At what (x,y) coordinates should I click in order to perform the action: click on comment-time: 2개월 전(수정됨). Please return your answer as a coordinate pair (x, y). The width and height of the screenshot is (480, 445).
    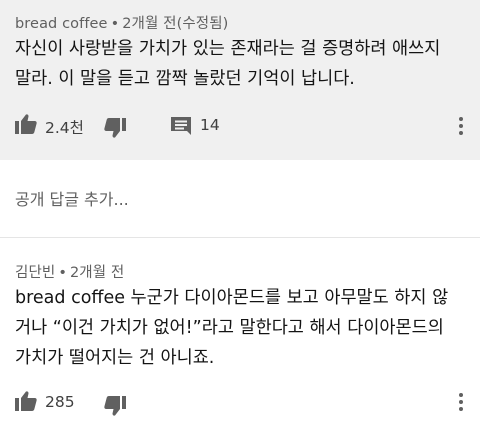
    Looking at the image, I should click on (175, 24).